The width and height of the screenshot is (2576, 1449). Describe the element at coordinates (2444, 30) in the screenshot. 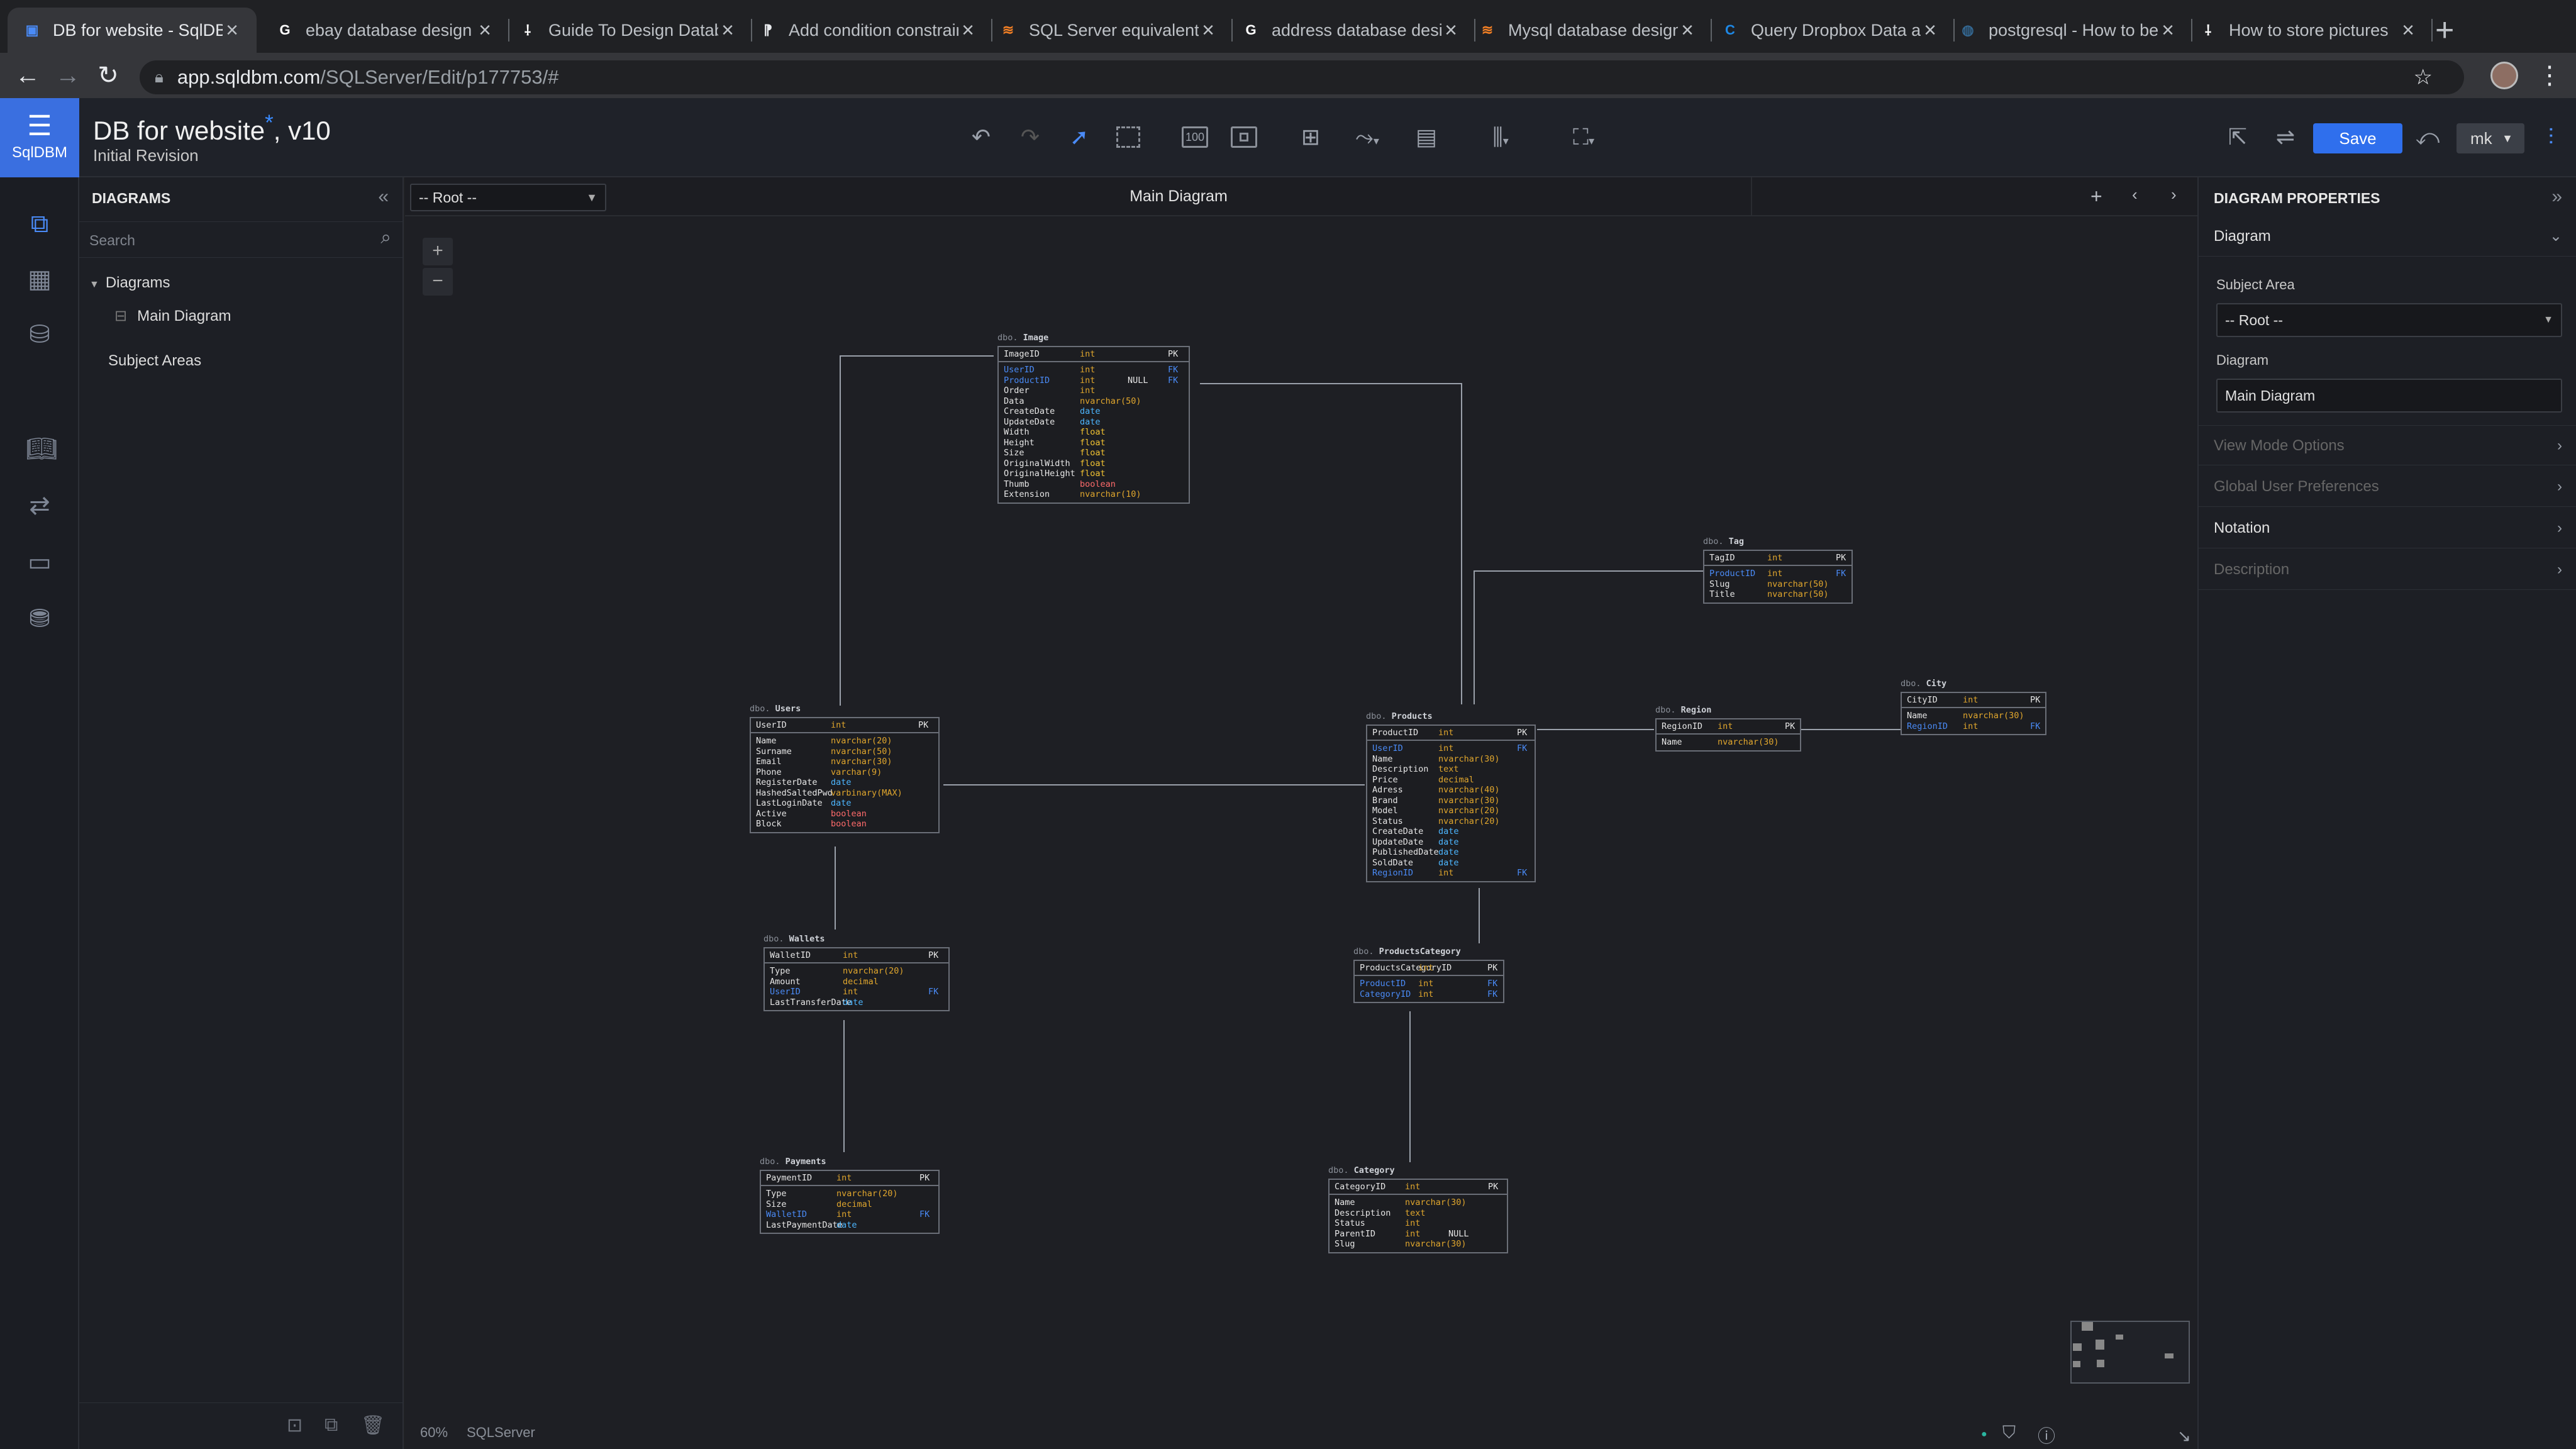

I see `new-tab-button: +` at that location.